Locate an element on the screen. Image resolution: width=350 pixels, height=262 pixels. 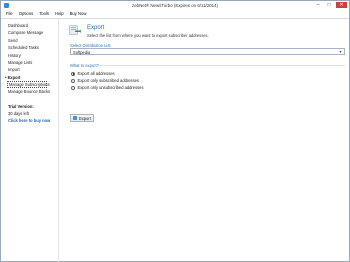
menu-tools: Tools is located at coordinates (44, 14).